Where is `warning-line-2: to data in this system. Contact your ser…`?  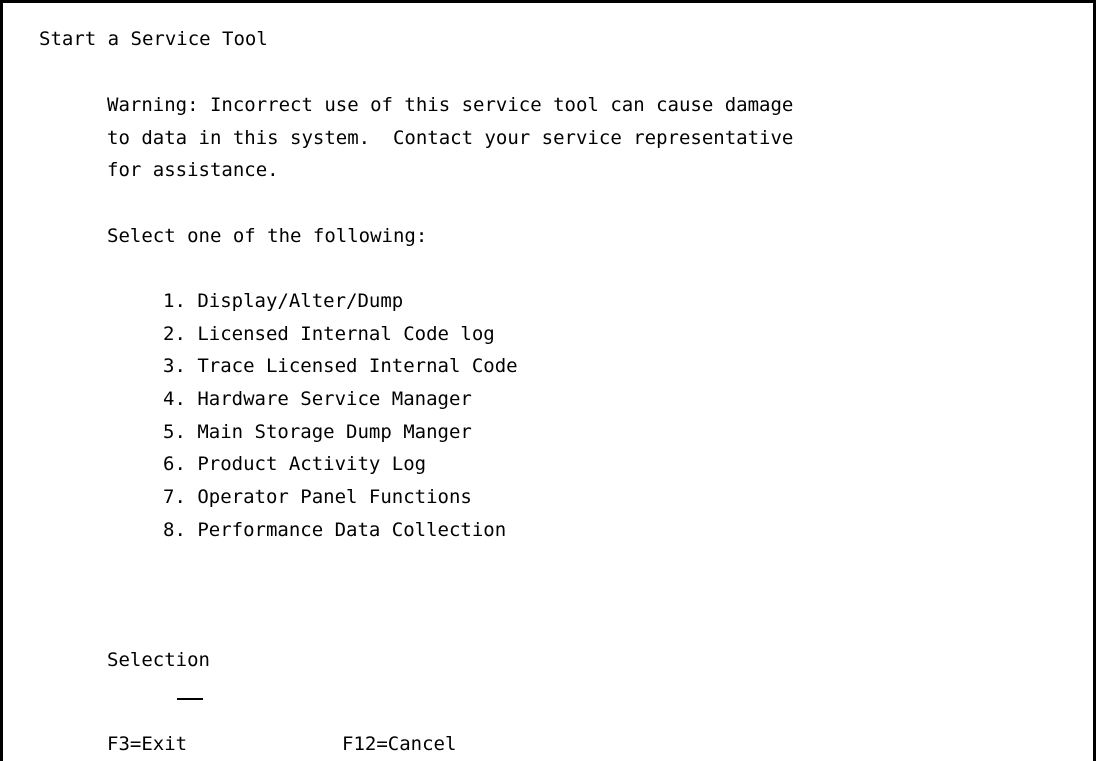
warning-line-2: to data in this system. Contact your ser… is located at coordinates (450, 138).